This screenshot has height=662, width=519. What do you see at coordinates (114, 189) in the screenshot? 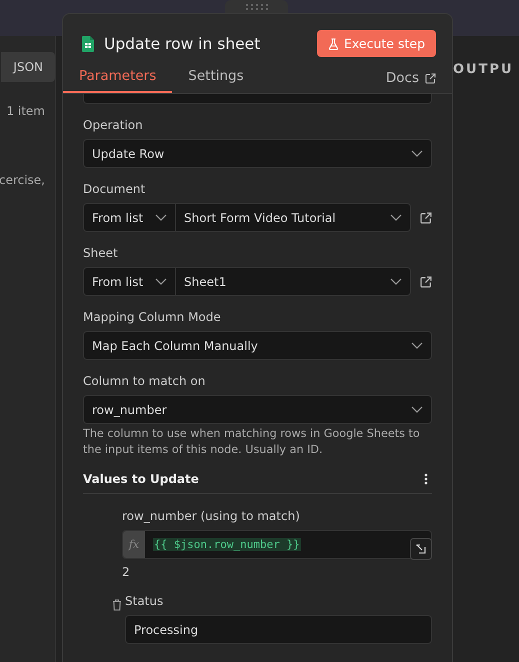
I see `field-label: Document` at bounding box center [114, 189].